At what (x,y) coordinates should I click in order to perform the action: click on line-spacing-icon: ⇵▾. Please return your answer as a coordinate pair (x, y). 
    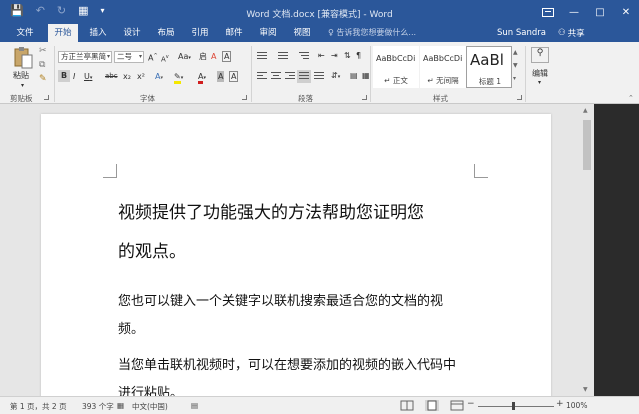
    Looking at the image, I should click on (335, 76).